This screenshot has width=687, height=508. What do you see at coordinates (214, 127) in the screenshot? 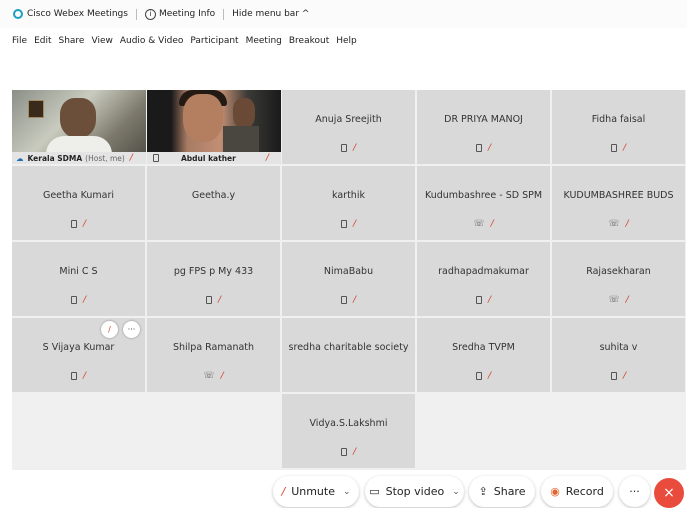
I see `video-tile-abdul-kather: Abdul kather /` at bounding box center [214, 127].